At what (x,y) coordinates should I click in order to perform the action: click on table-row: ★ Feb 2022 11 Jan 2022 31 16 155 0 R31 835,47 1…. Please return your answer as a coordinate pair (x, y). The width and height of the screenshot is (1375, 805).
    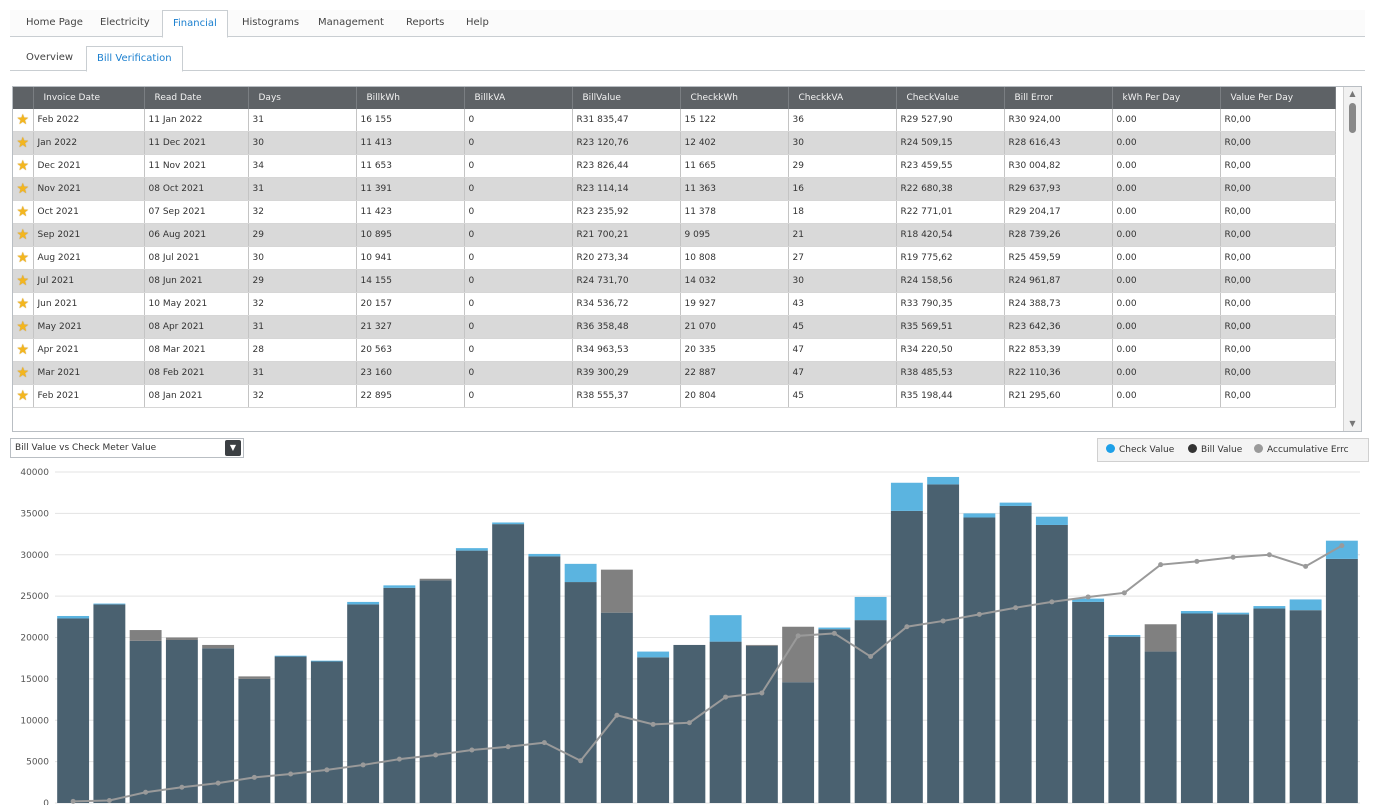
    Looking at the image, I should click on (674, 120).